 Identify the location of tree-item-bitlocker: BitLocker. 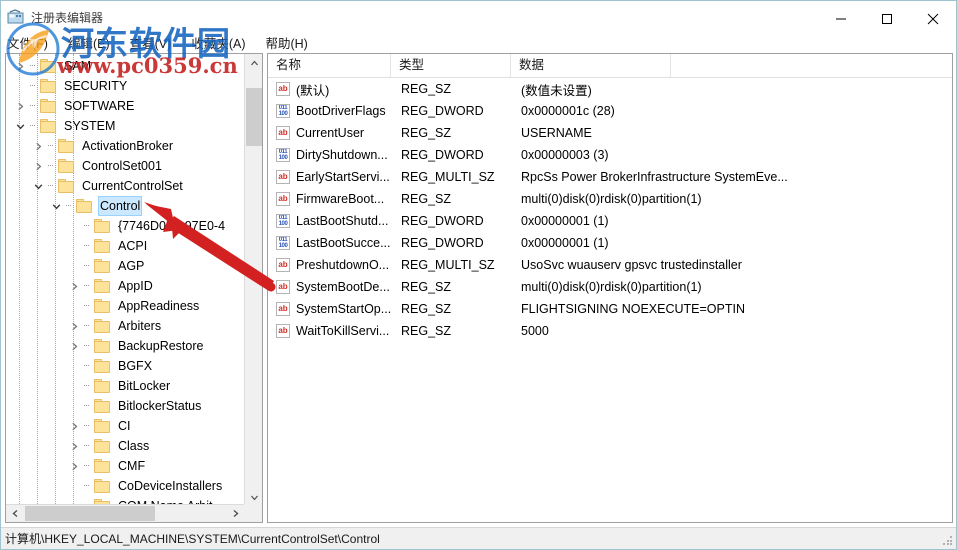
(125, 386).